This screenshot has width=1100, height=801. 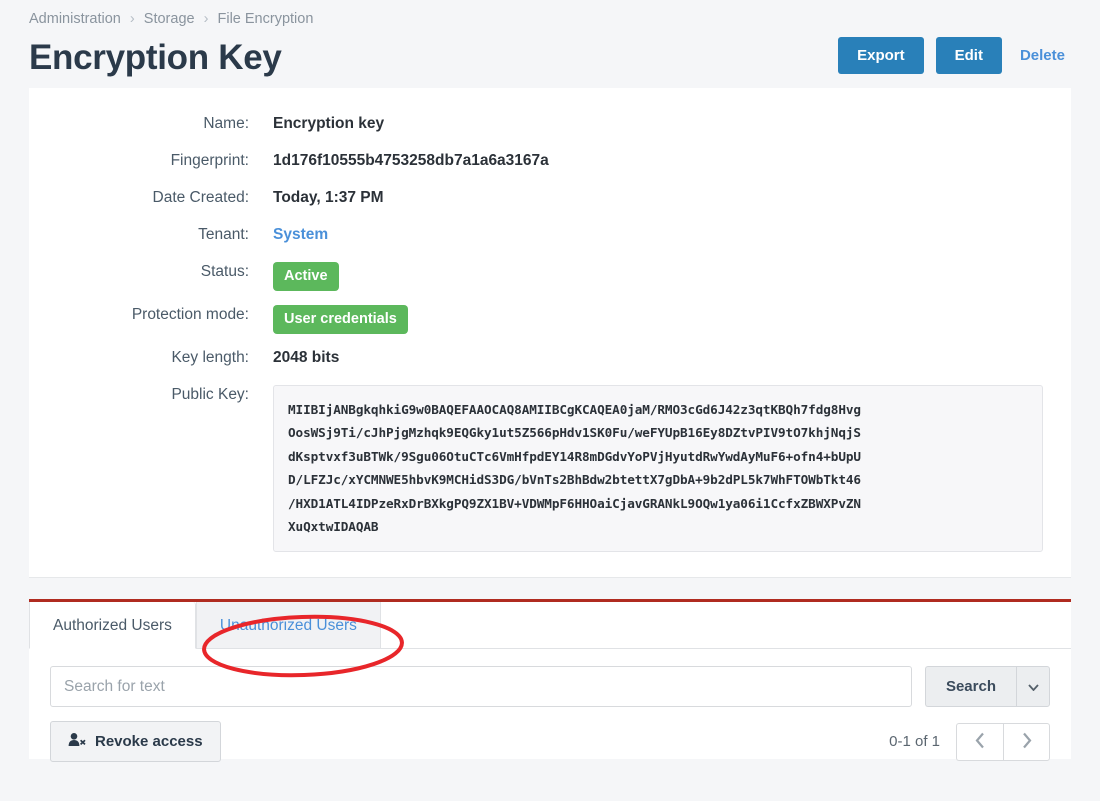 I want to click on detail-value-name: Encryption key, so click(x=329, y=124).